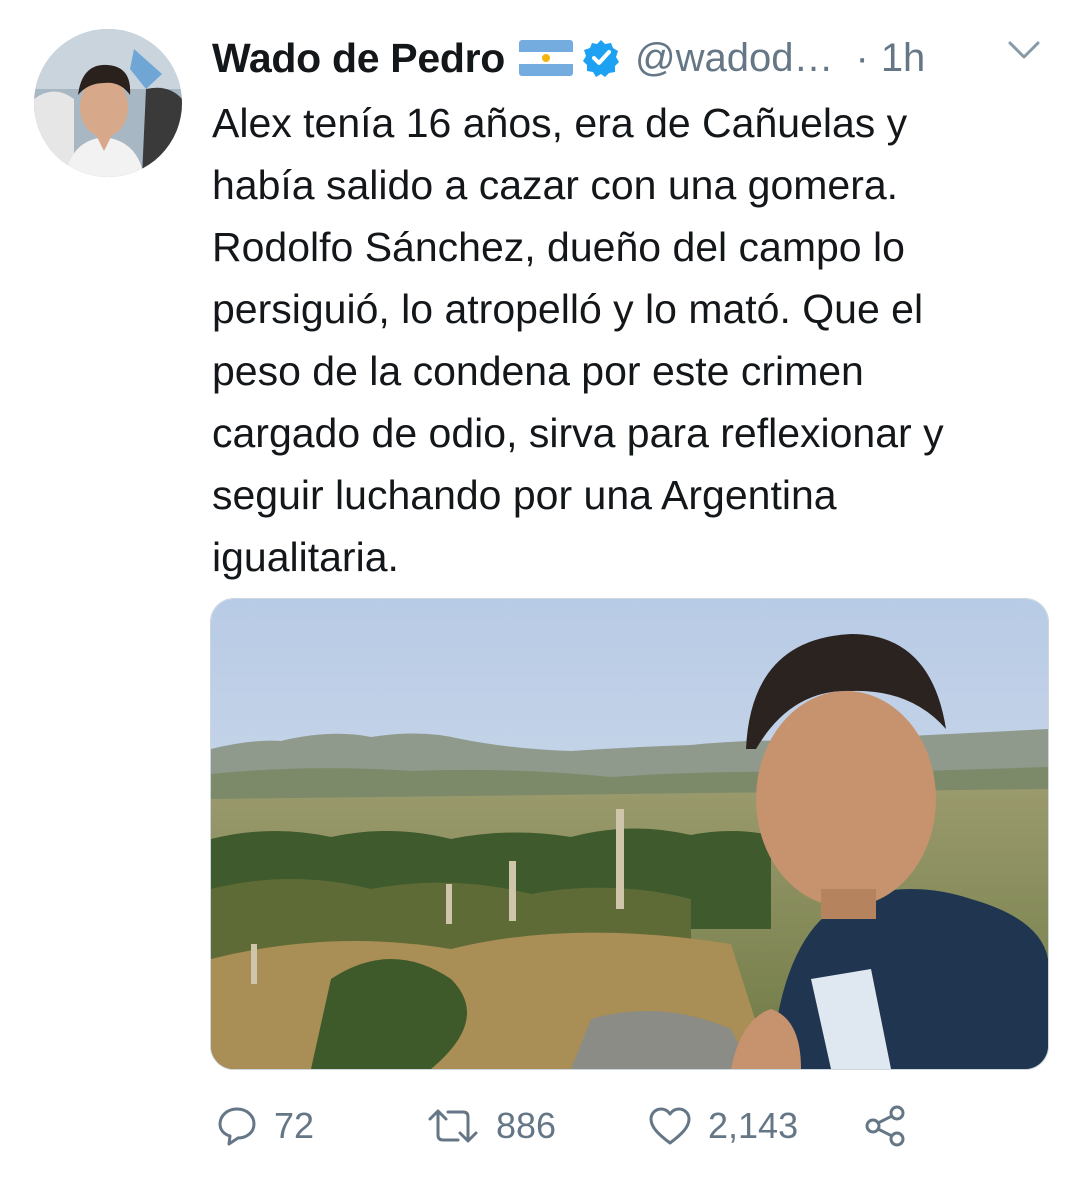 The image size is (1080, 1194). Describe the element at coordinates (526, 1125) in the screenshot. I see `retweet-count: 886` at that location.